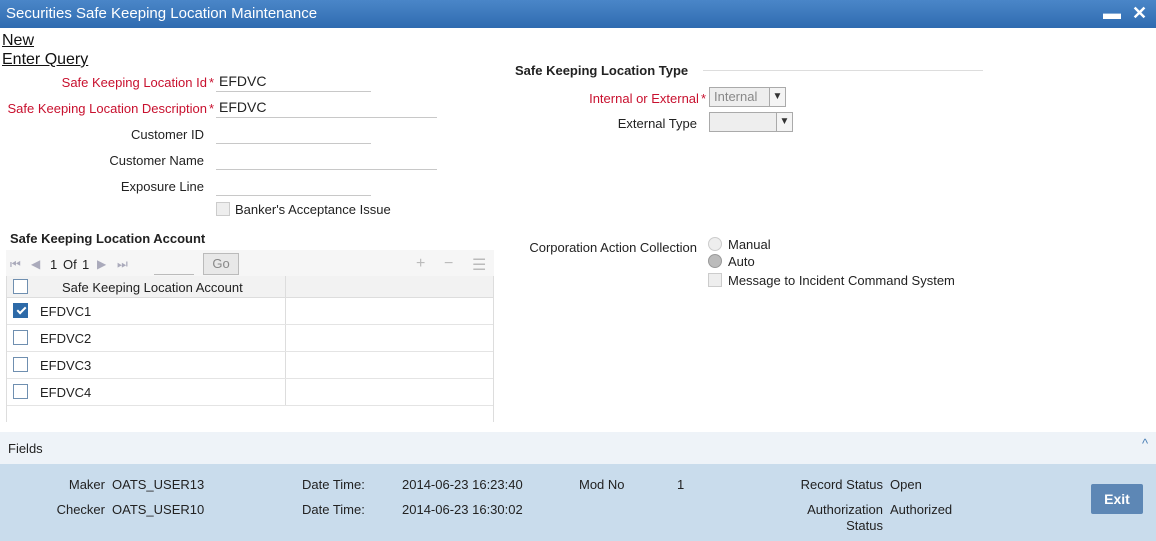  Describe the element at coordinates (751, 122) in the screenshot. I see `external-type-select: ▼` at that location.